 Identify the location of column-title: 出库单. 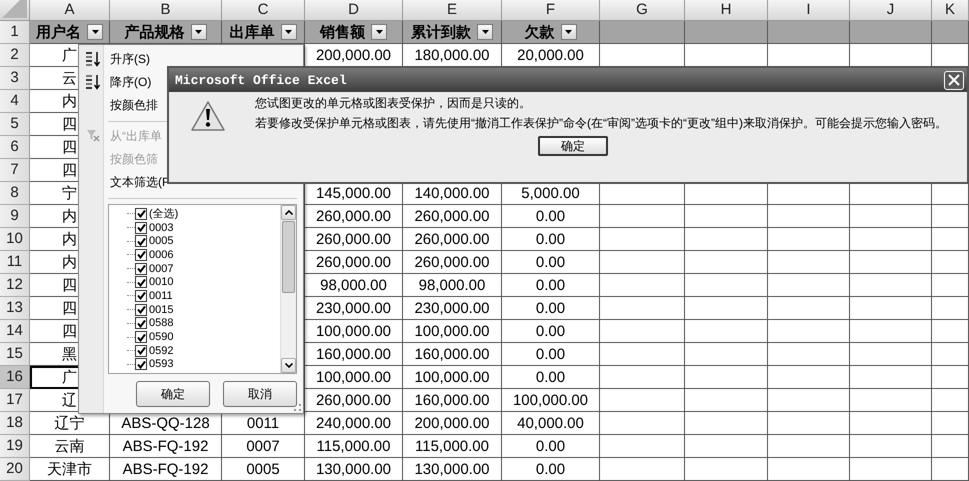
(252, 32).